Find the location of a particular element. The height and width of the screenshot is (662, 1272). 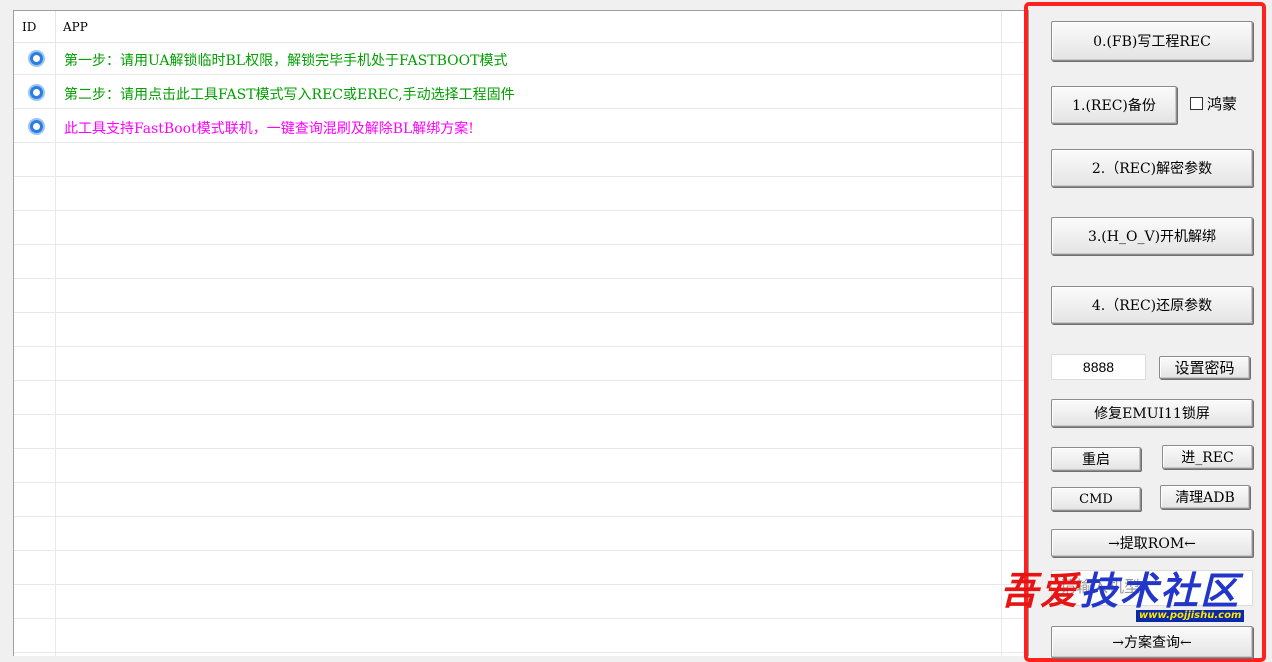

row-message: 此工具支持FastBoot模式联机，一键查询混刷及解除BL解绑方案! is located at coordinates (269, 129).